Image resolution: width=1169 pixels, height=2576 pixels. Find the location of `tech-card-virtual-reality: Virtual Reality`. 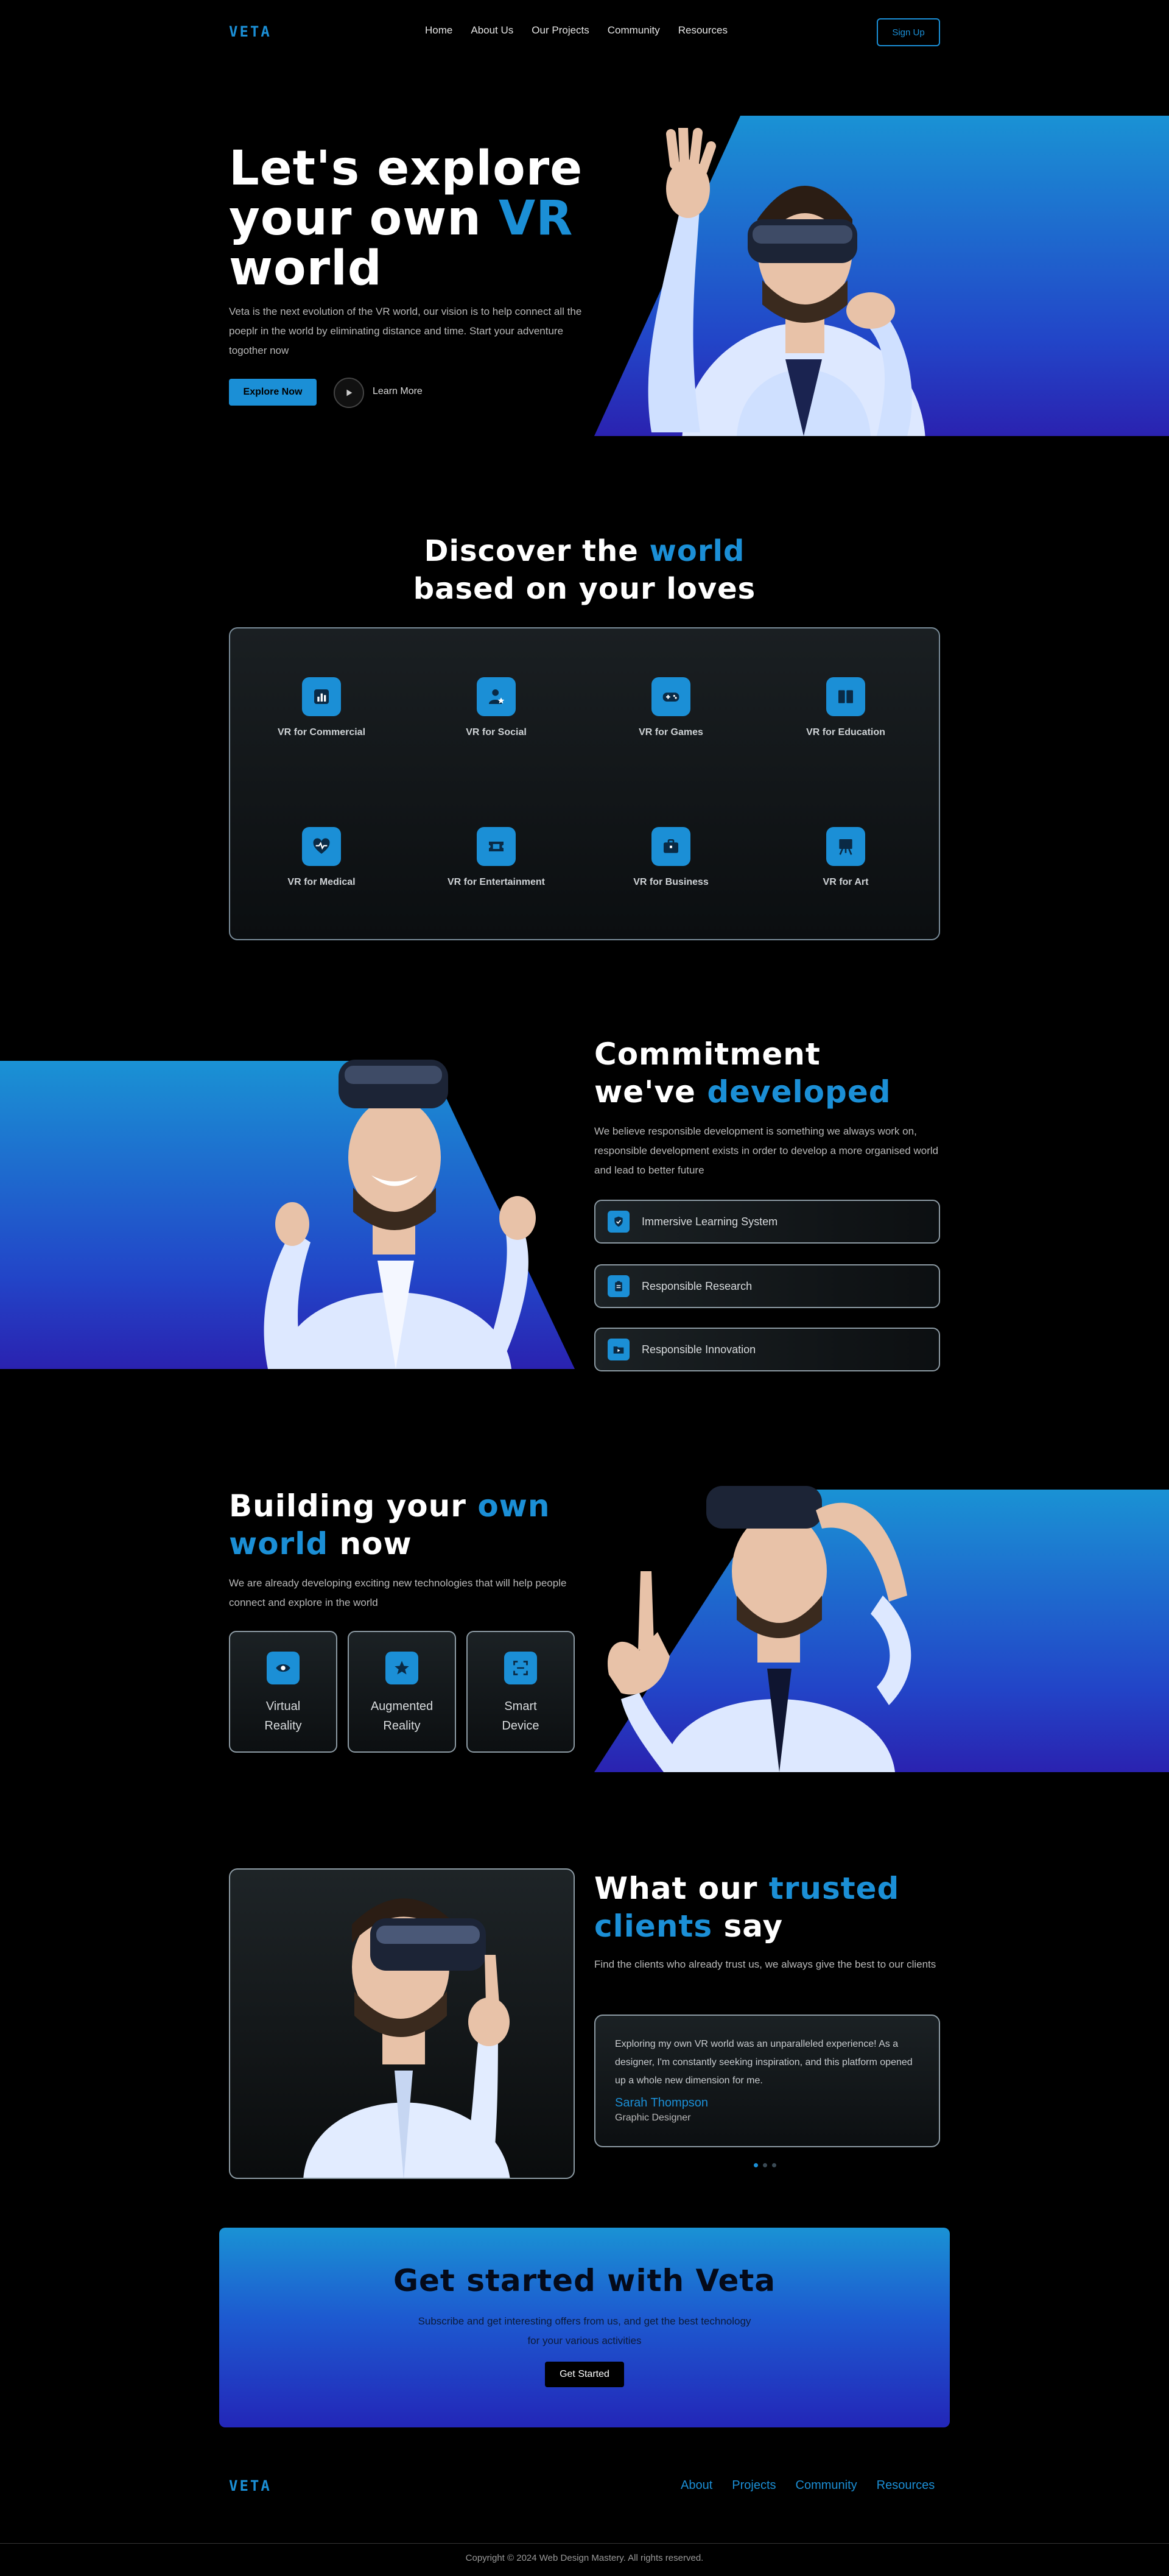

tech-card-virtual-reality: Virtual Reality is located at coordinates (283, 1692).